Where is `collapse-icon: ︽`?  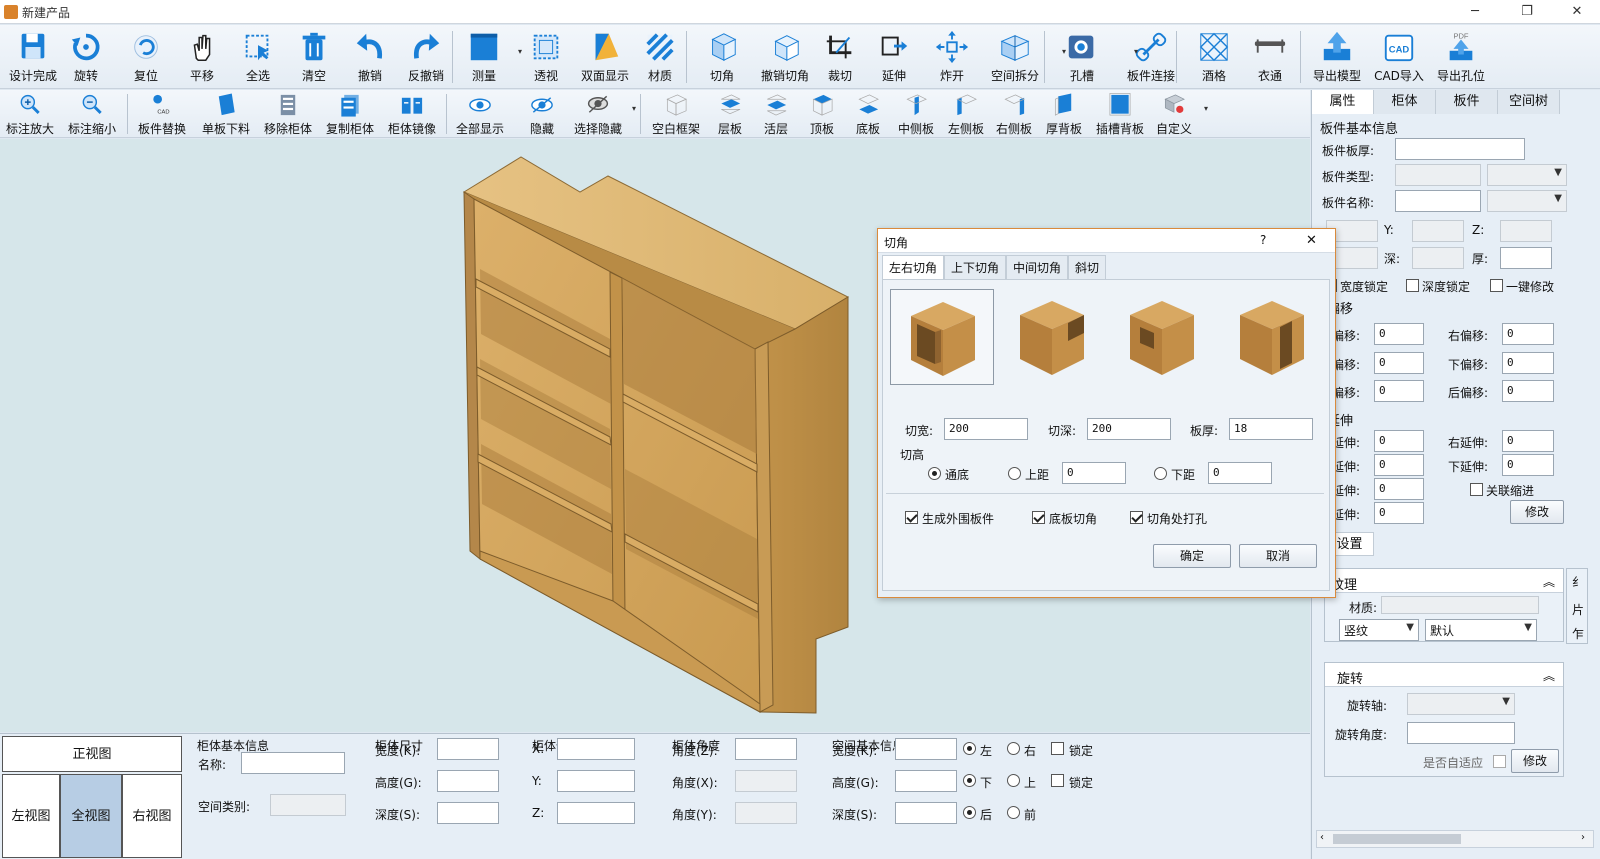 collapse-icon: ︽ is located at coordinates (1549, 675).